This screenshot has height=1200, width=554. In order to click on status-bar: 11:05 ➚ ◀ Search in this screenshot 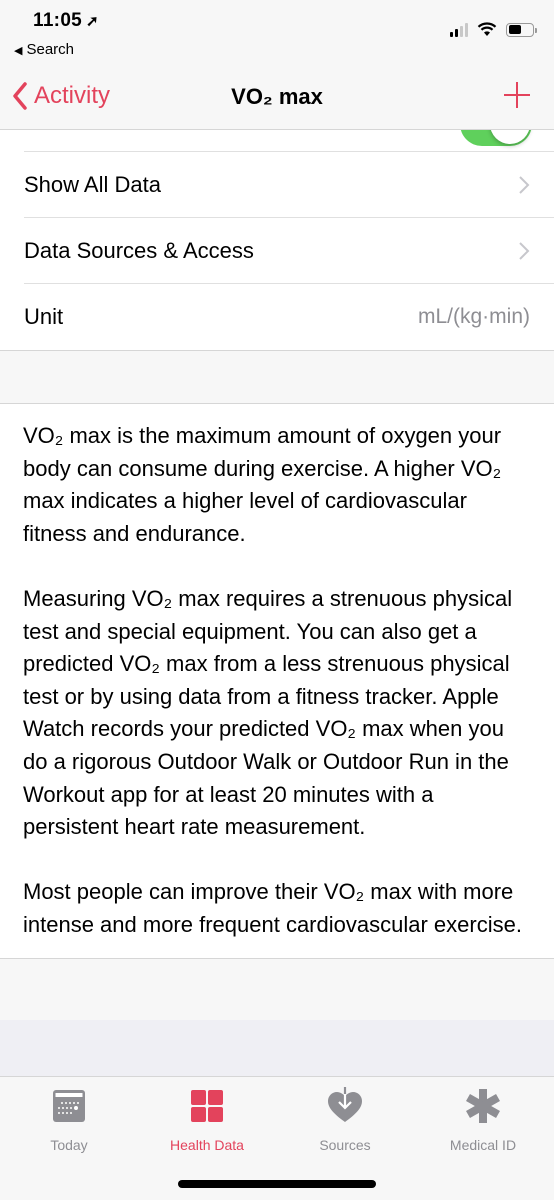, I will do `click(277, 35)`.